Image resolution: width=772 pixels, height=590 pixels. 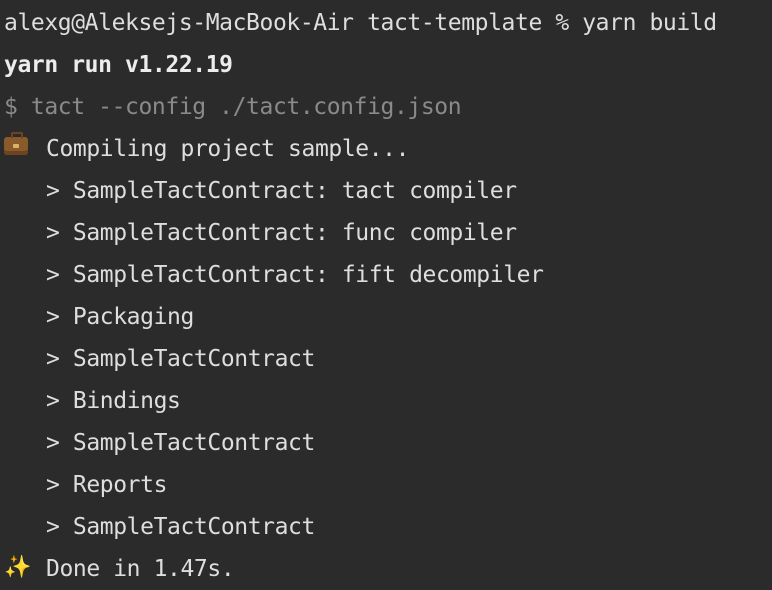 I want to click on step-line: > SampleTactContract: fift decompiler, so click(x=295, y=275).